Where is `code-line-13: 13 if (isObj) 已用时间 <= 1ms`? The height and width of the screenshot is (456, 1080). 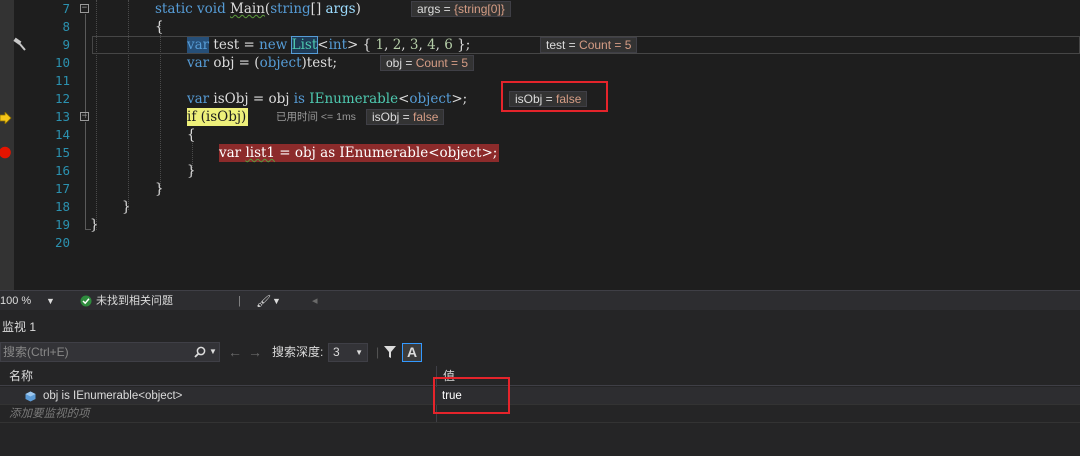
code-line-13: 13 if (isObj) 已用时间 <= 1ms is located at coordinates (540, 117).